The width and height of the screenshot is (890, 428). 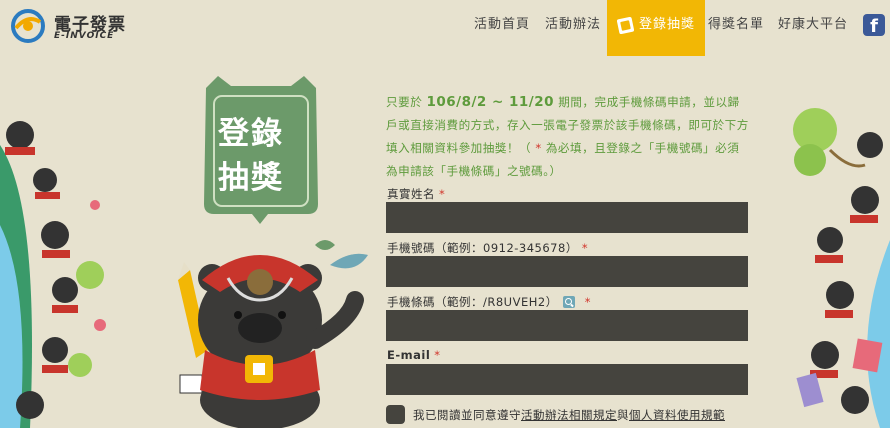 I want to click on badge-line-1: 登錄, so click(x=251, y=134).